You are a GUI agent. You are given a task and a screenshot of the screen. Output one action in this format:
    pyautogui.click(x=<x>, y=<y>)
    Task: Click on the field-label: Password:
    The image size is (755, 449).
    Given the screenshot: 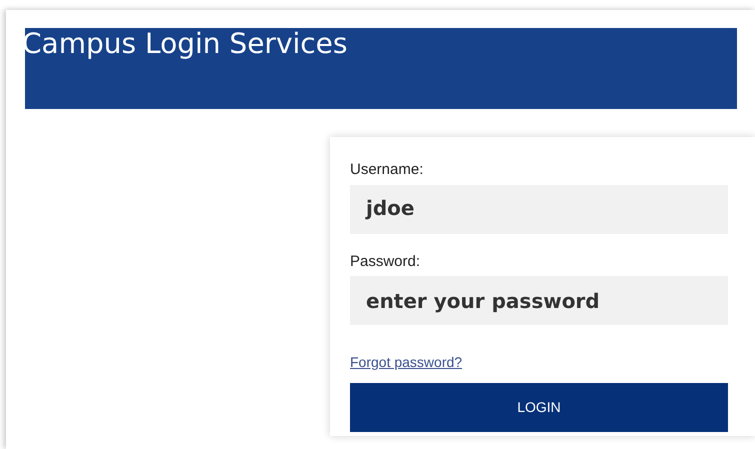 What is the action you would take?
    pyautogui.click(x=386, y=262)
    